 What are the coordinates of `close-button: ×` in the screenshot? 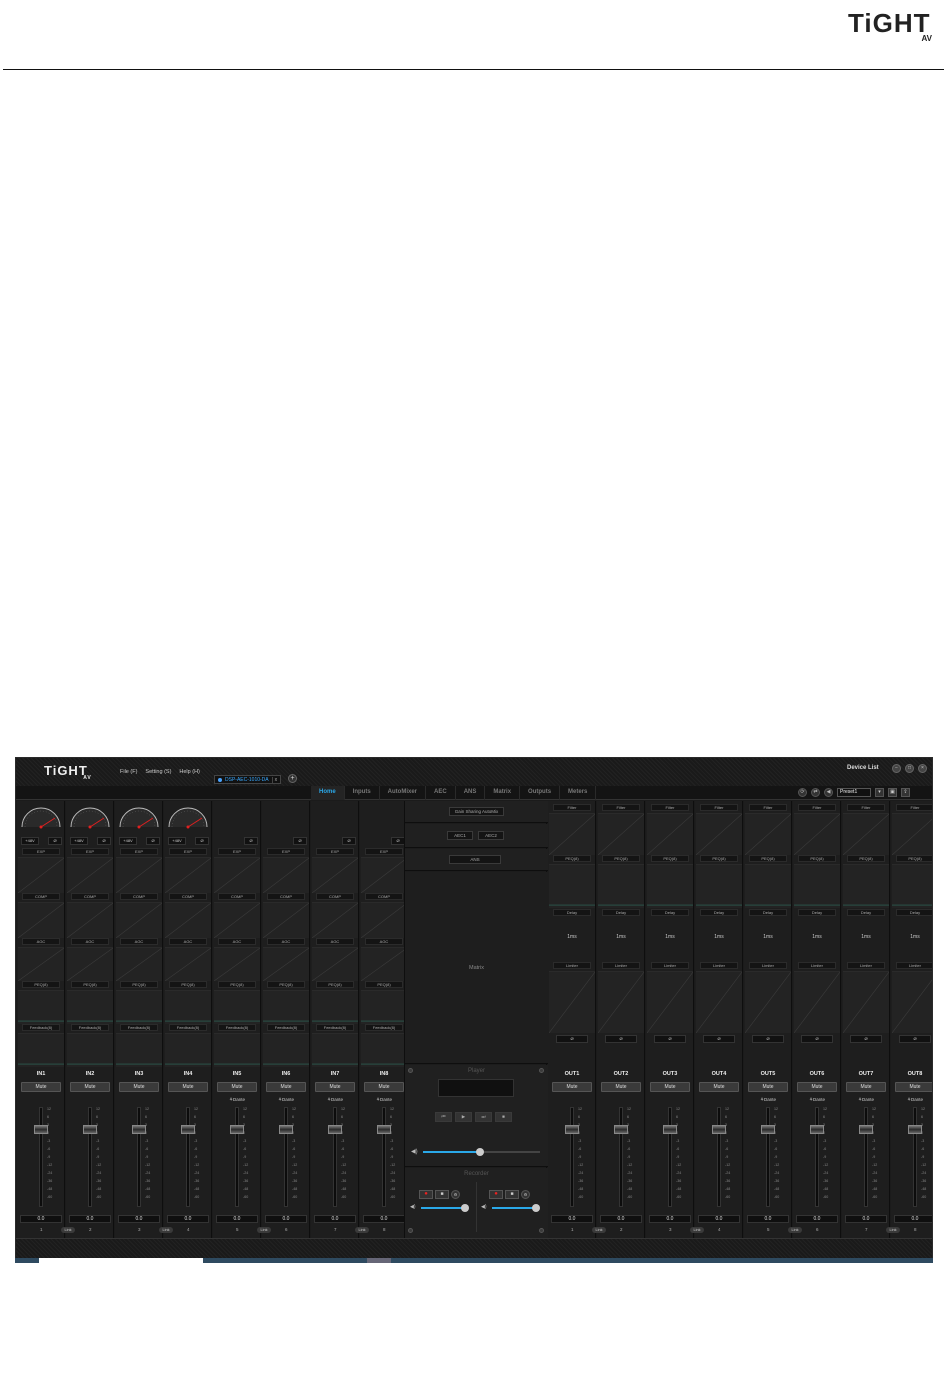 It's located at (922, 768).